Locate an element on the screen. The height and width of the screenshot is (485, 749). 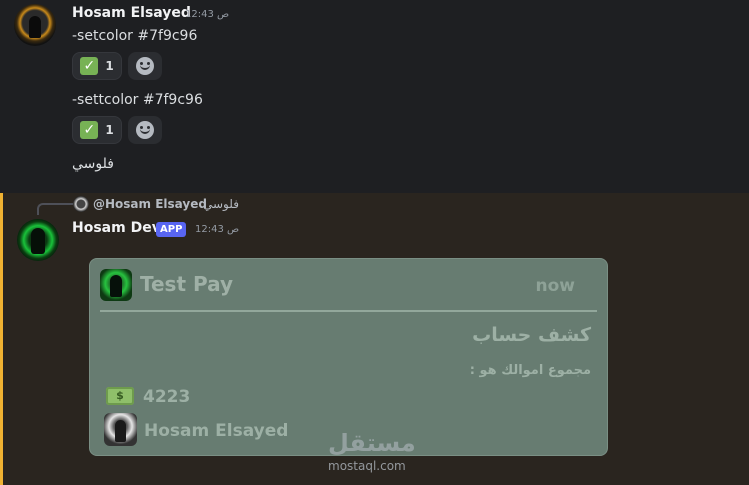
user-thumbnail is located at coordinates (120, 429).